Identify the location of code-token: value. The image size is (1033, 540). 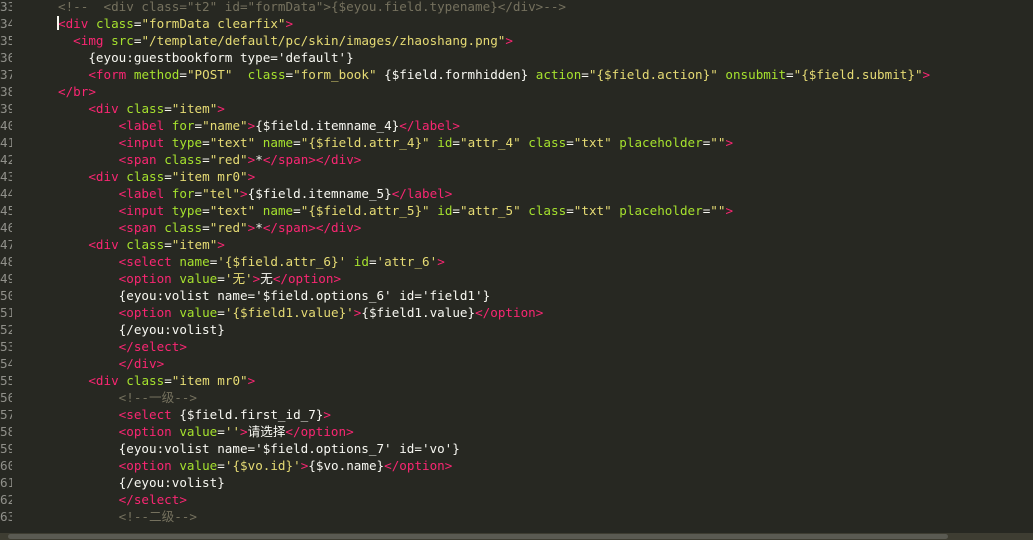
(198, 465).